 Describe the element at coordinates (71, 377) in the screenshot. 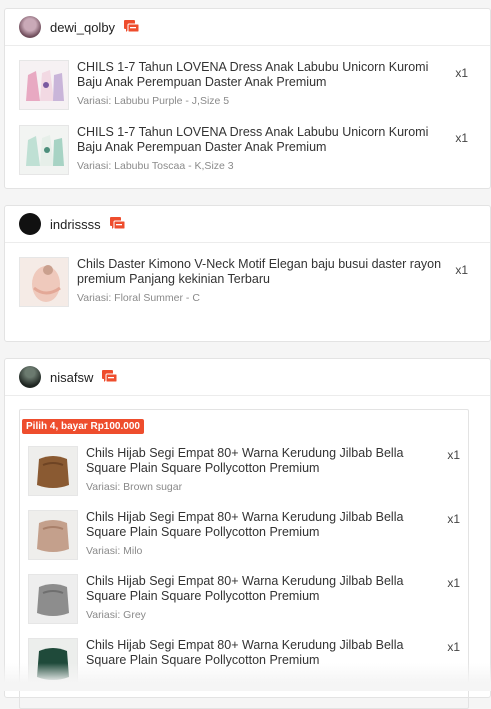

I see `username: nisafsw` at that location.